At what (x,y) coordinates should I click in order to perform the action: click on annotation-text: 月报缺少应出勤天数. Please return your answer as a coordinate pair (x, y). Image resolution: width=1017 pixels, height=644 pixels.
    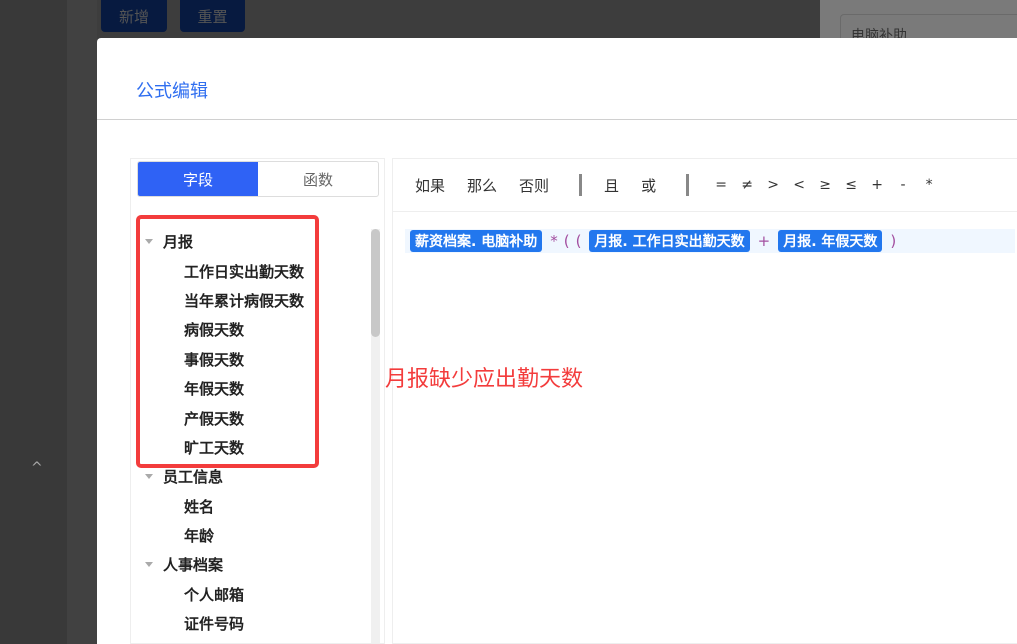
    Looking at the image, I should click on (484, 379).